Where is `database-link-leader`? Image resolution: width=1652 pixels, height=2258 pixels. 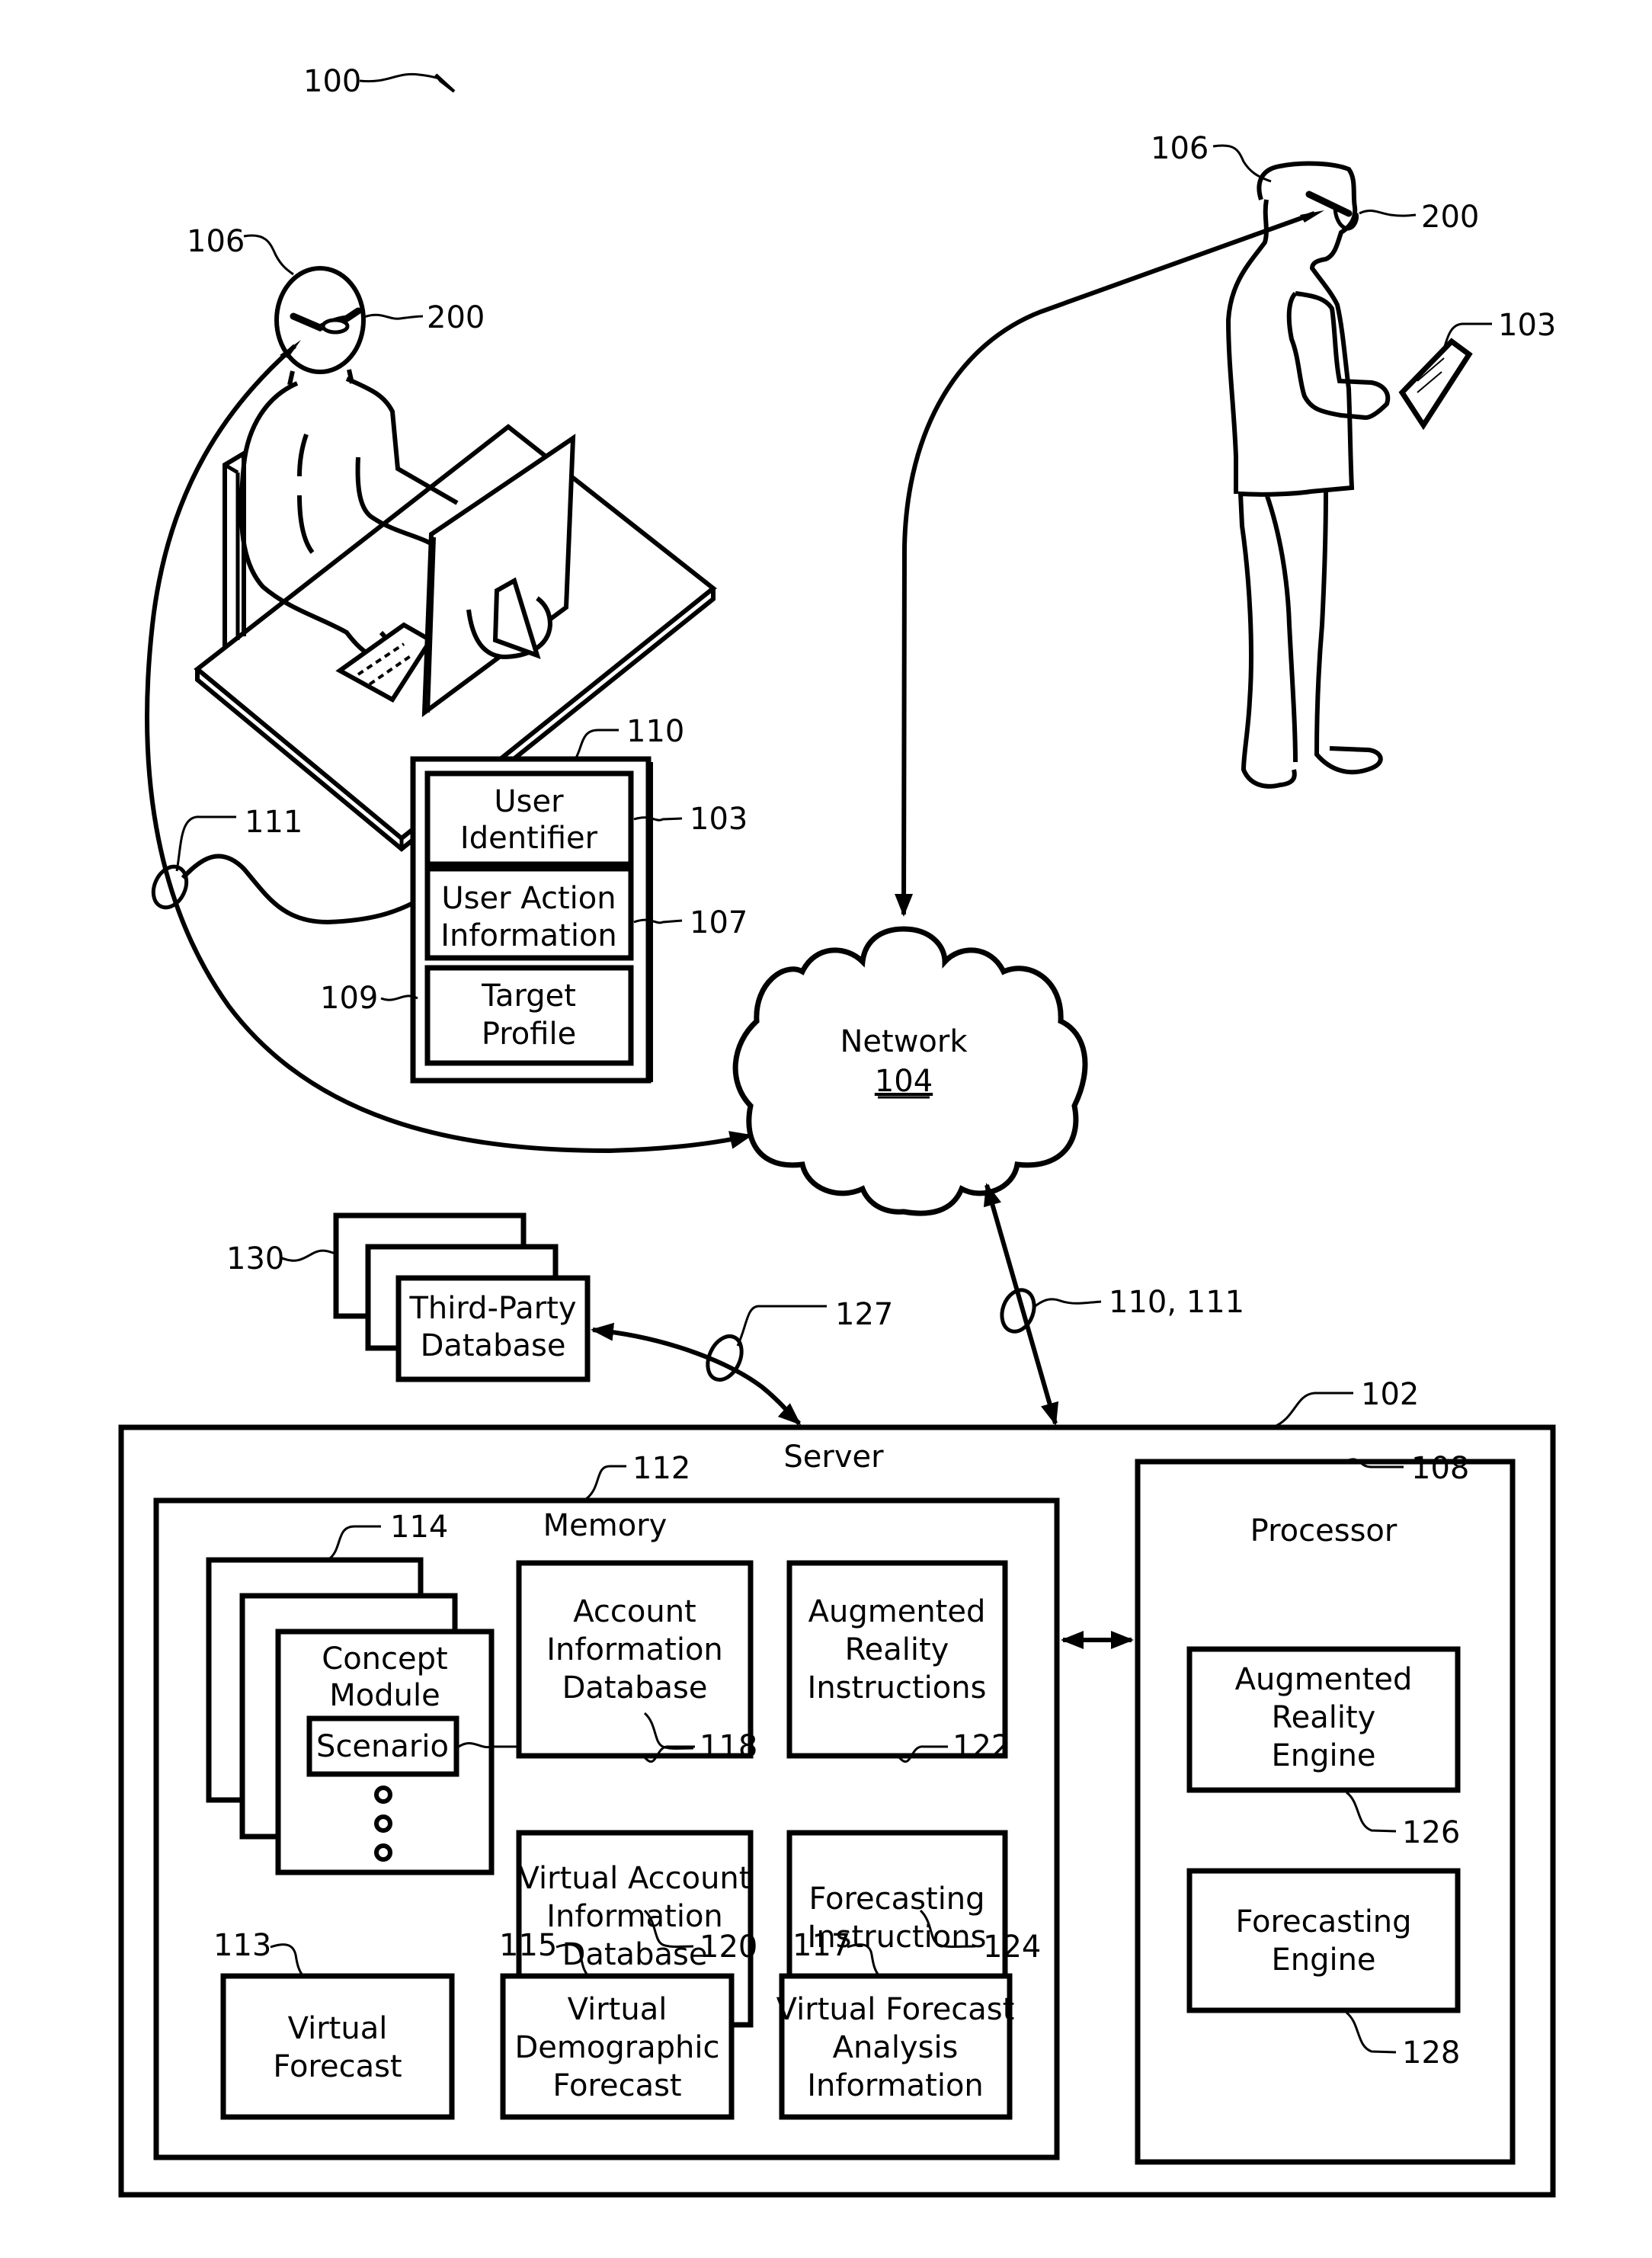
database-link-leader is located at coordinates (781, 1326).